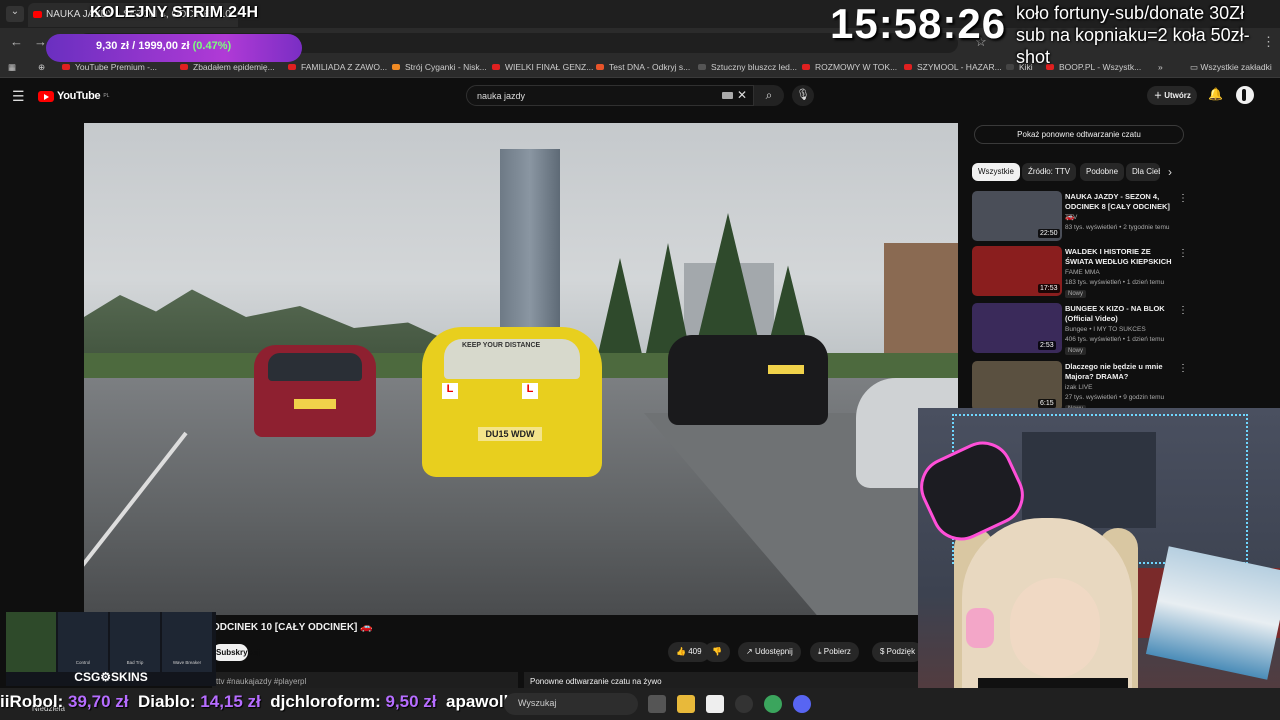 This screenshot has width=1280, height=720. What do you see at coordinates (135, 642) in the screenshot?
I see `skin-slot: Bad Trip` at bounding box center [135, 642].